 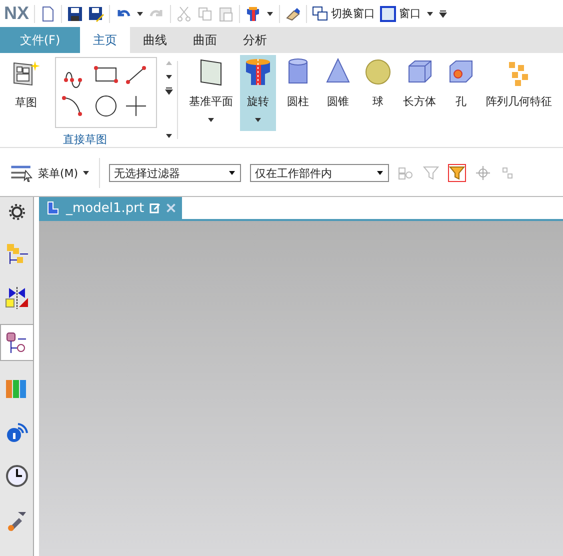 I want to click on sketch-button: 草图, so click(x=26, y=92).